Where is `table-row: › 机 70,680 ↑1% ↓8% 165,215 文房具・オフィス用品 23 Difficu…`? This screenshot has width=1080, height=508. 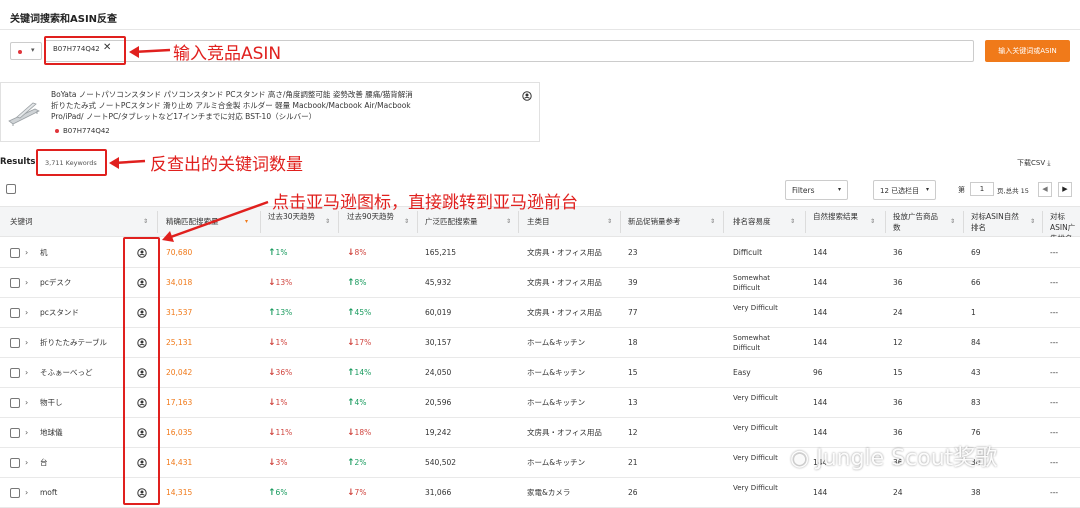
table-row: › 机 70,680 ↑1% ↓8% 165,215 文房具・オフィス用品 23 Difficu… is located at coordinates (540, 253).